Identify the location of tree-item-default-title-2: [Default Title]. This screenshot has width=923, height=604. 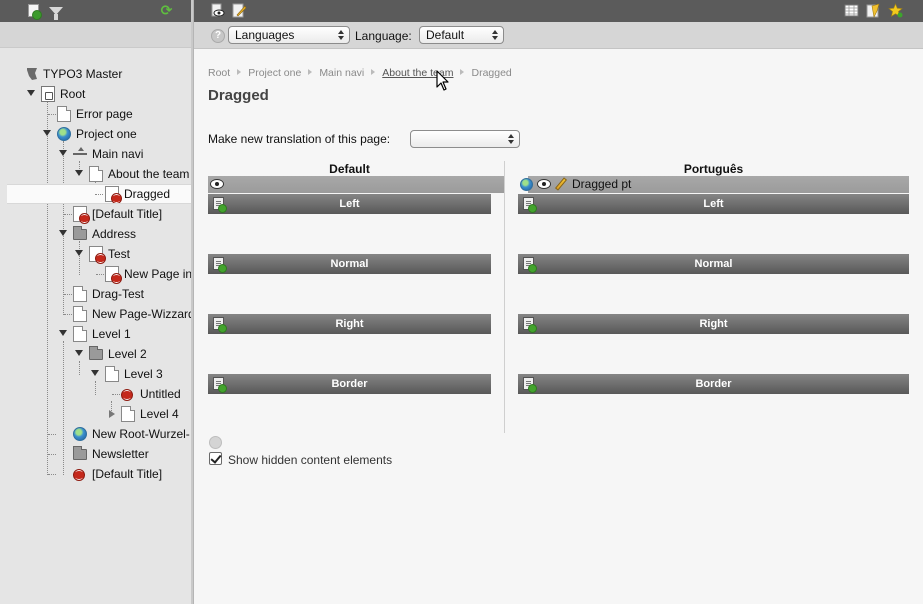
(96, 474).